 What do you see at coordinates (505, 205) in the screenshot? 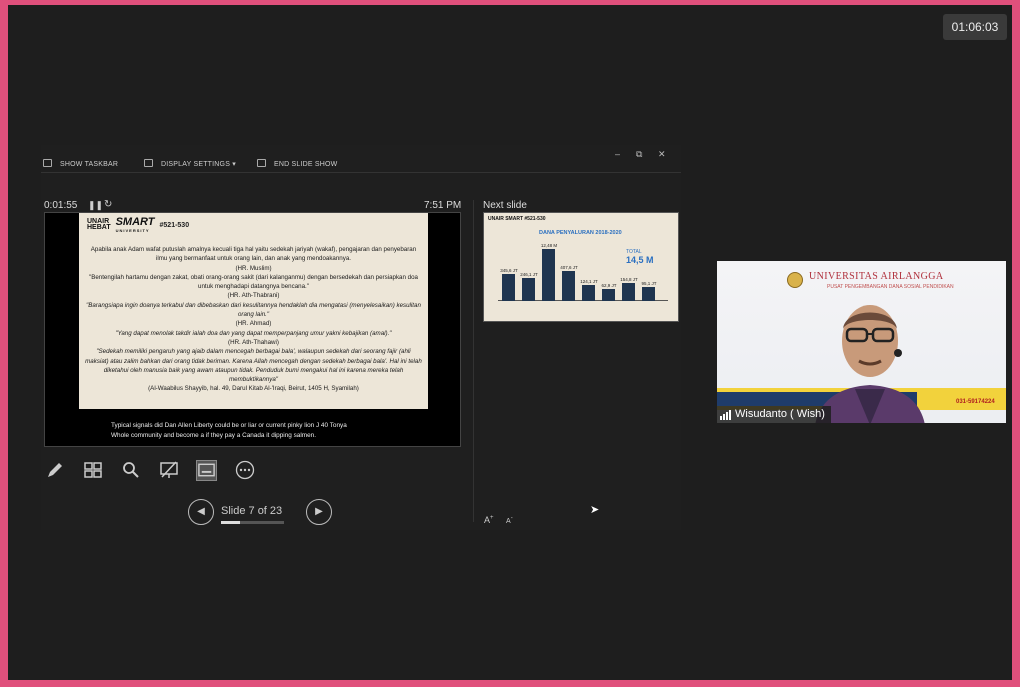
I see `next-slide-label: Next slide` at bounding box center [505, 205].